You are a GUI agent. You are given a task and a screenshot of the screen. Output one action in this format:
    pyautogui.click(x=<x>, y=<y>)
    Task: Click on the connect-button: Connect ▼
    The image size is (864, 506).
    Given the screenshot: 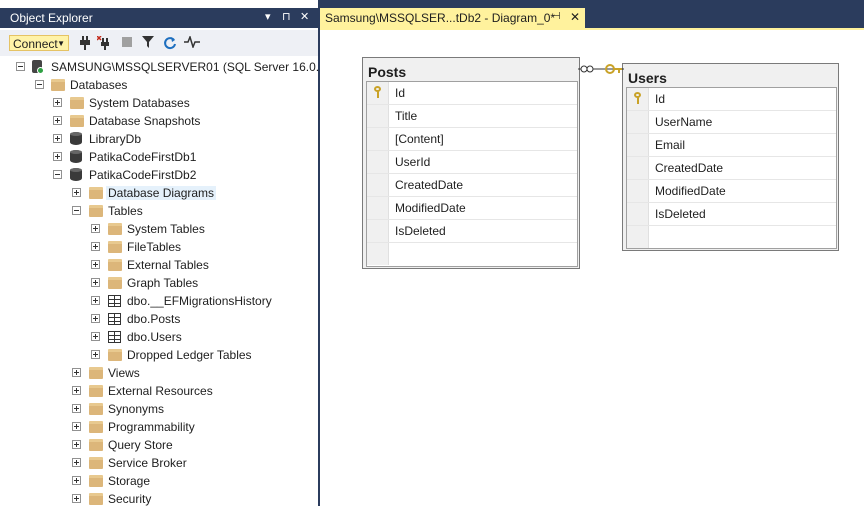 What is the action you would take?
    pyautogui.click(x=39, y=43)
    